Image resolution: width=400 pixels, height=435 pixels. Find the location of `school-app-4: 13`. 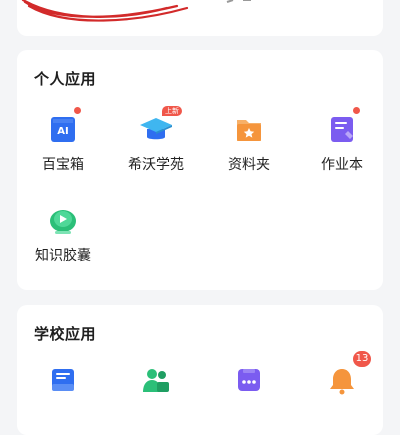

school-app-4: 13 is located at coordinates (342, 375).